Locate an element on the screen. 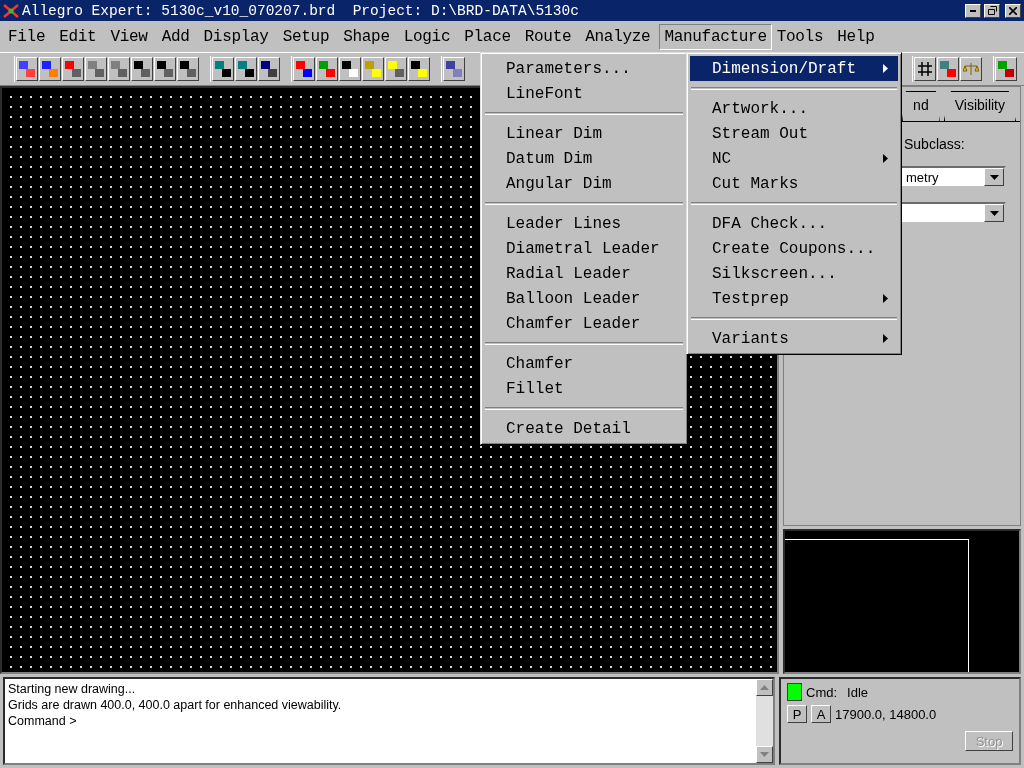 This screenshot has height=768, width=1024. menu-item: Angular Dim is located at coordinates (584, 183).